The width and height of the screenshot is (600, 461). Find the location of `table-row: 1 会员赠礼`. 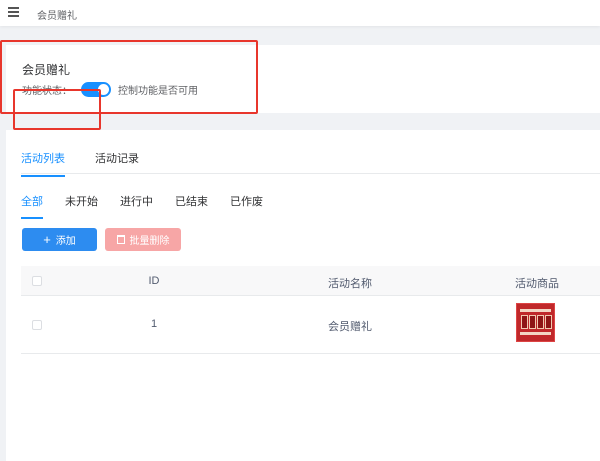

table-row: 1 会员赠礼 is located at coordinates (310, 325).